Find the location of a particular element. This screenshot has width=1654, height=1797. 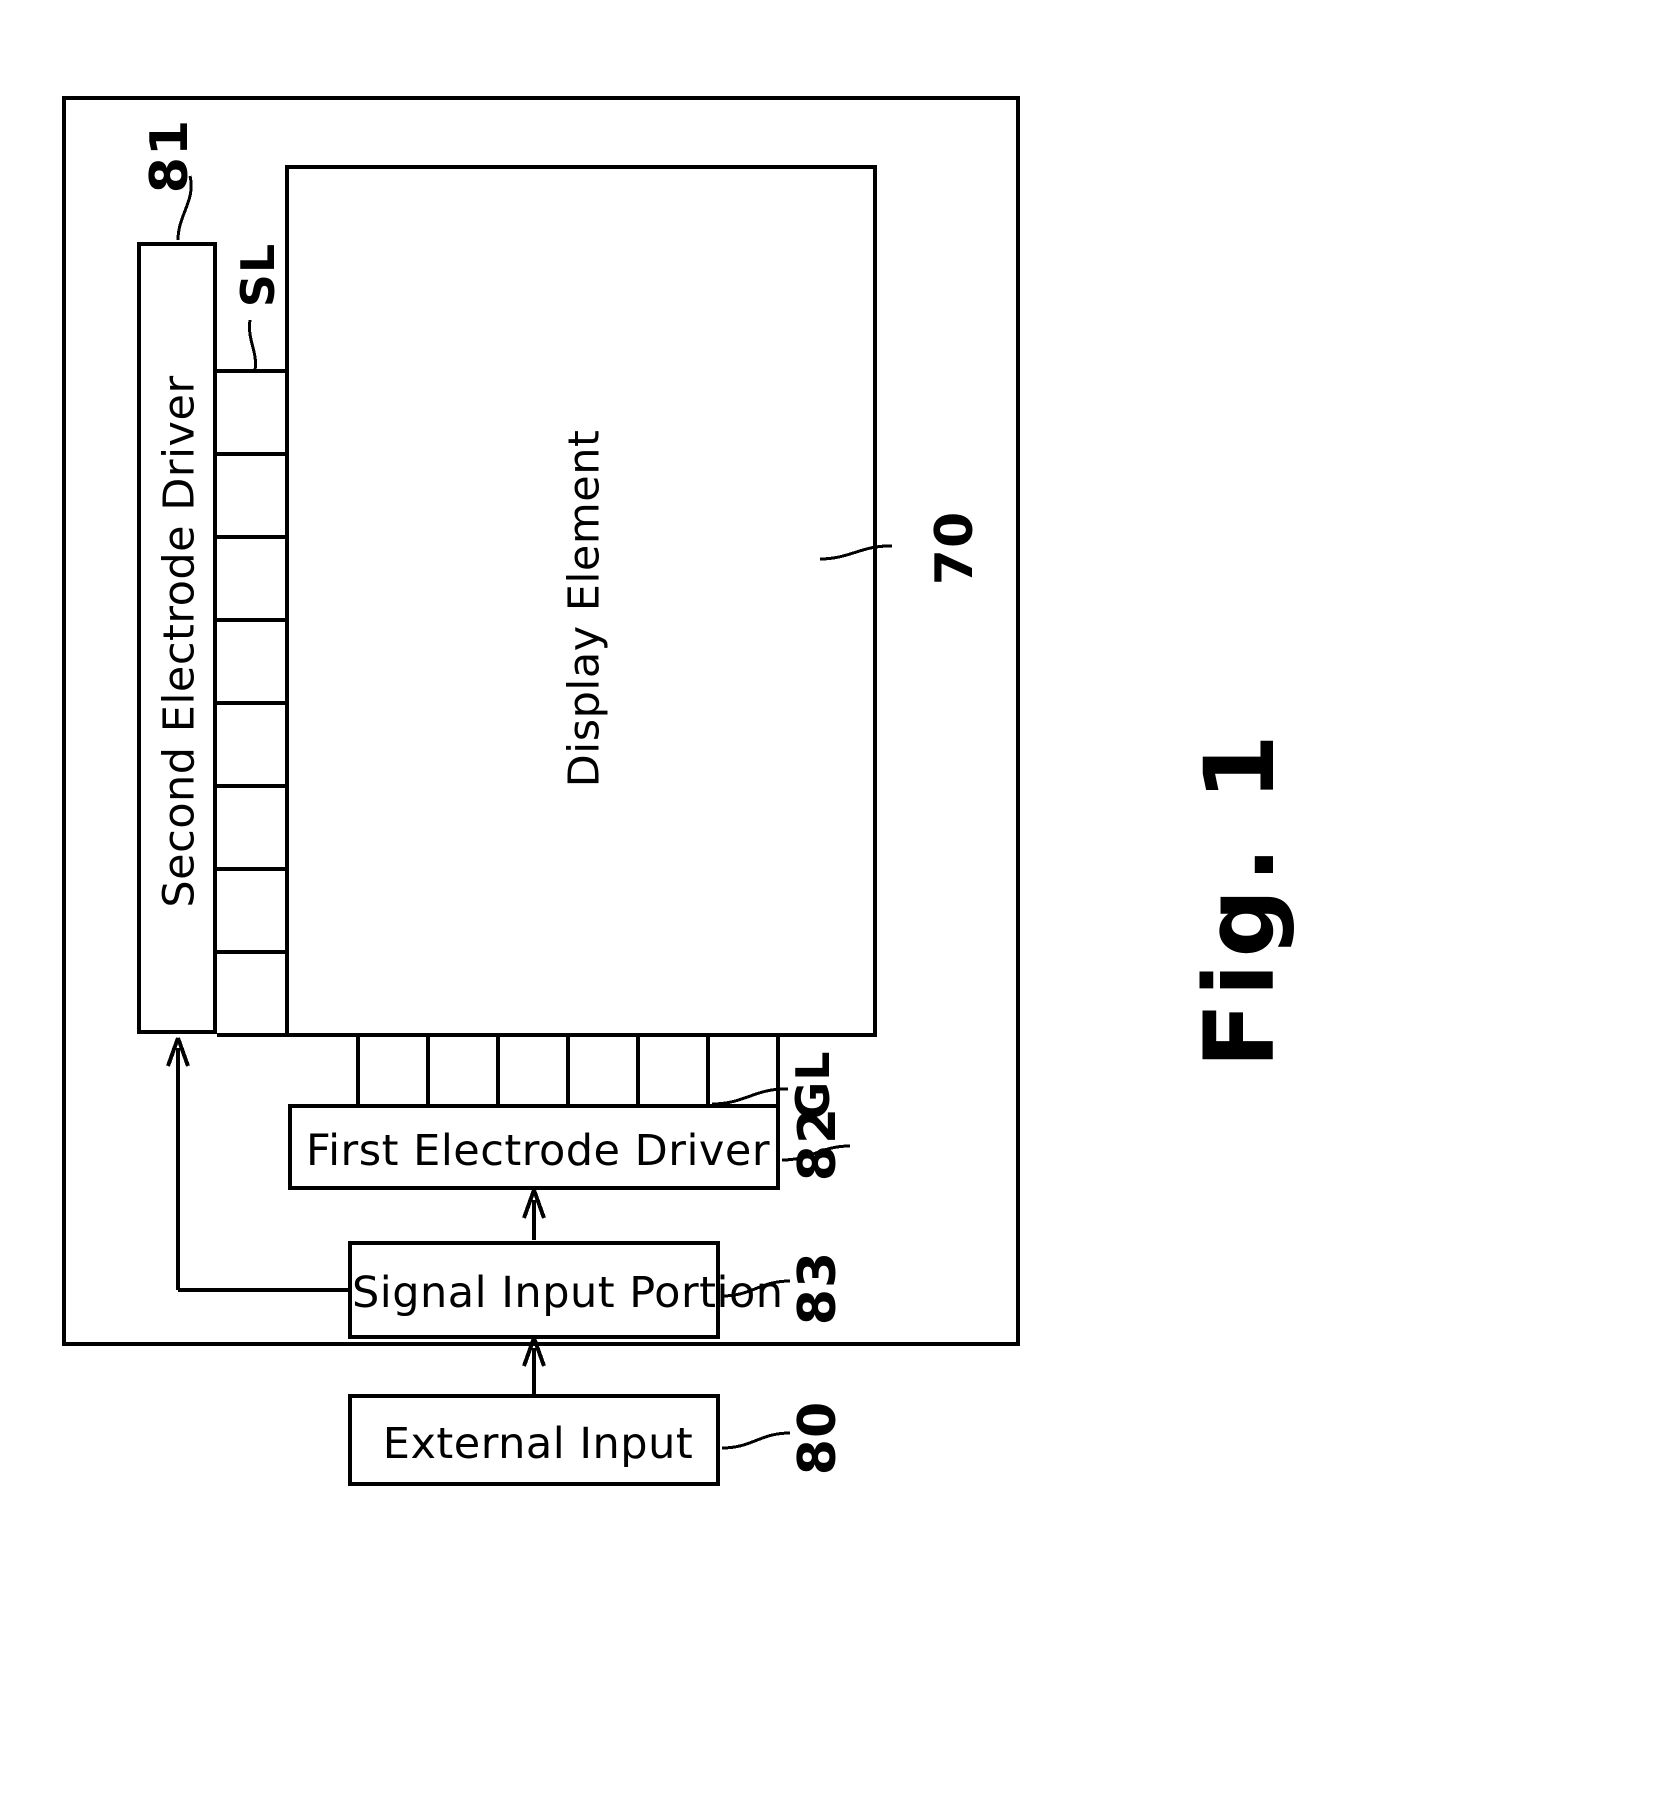

figure-caption: Fig. 1 is located at coordinates (1240, 898).